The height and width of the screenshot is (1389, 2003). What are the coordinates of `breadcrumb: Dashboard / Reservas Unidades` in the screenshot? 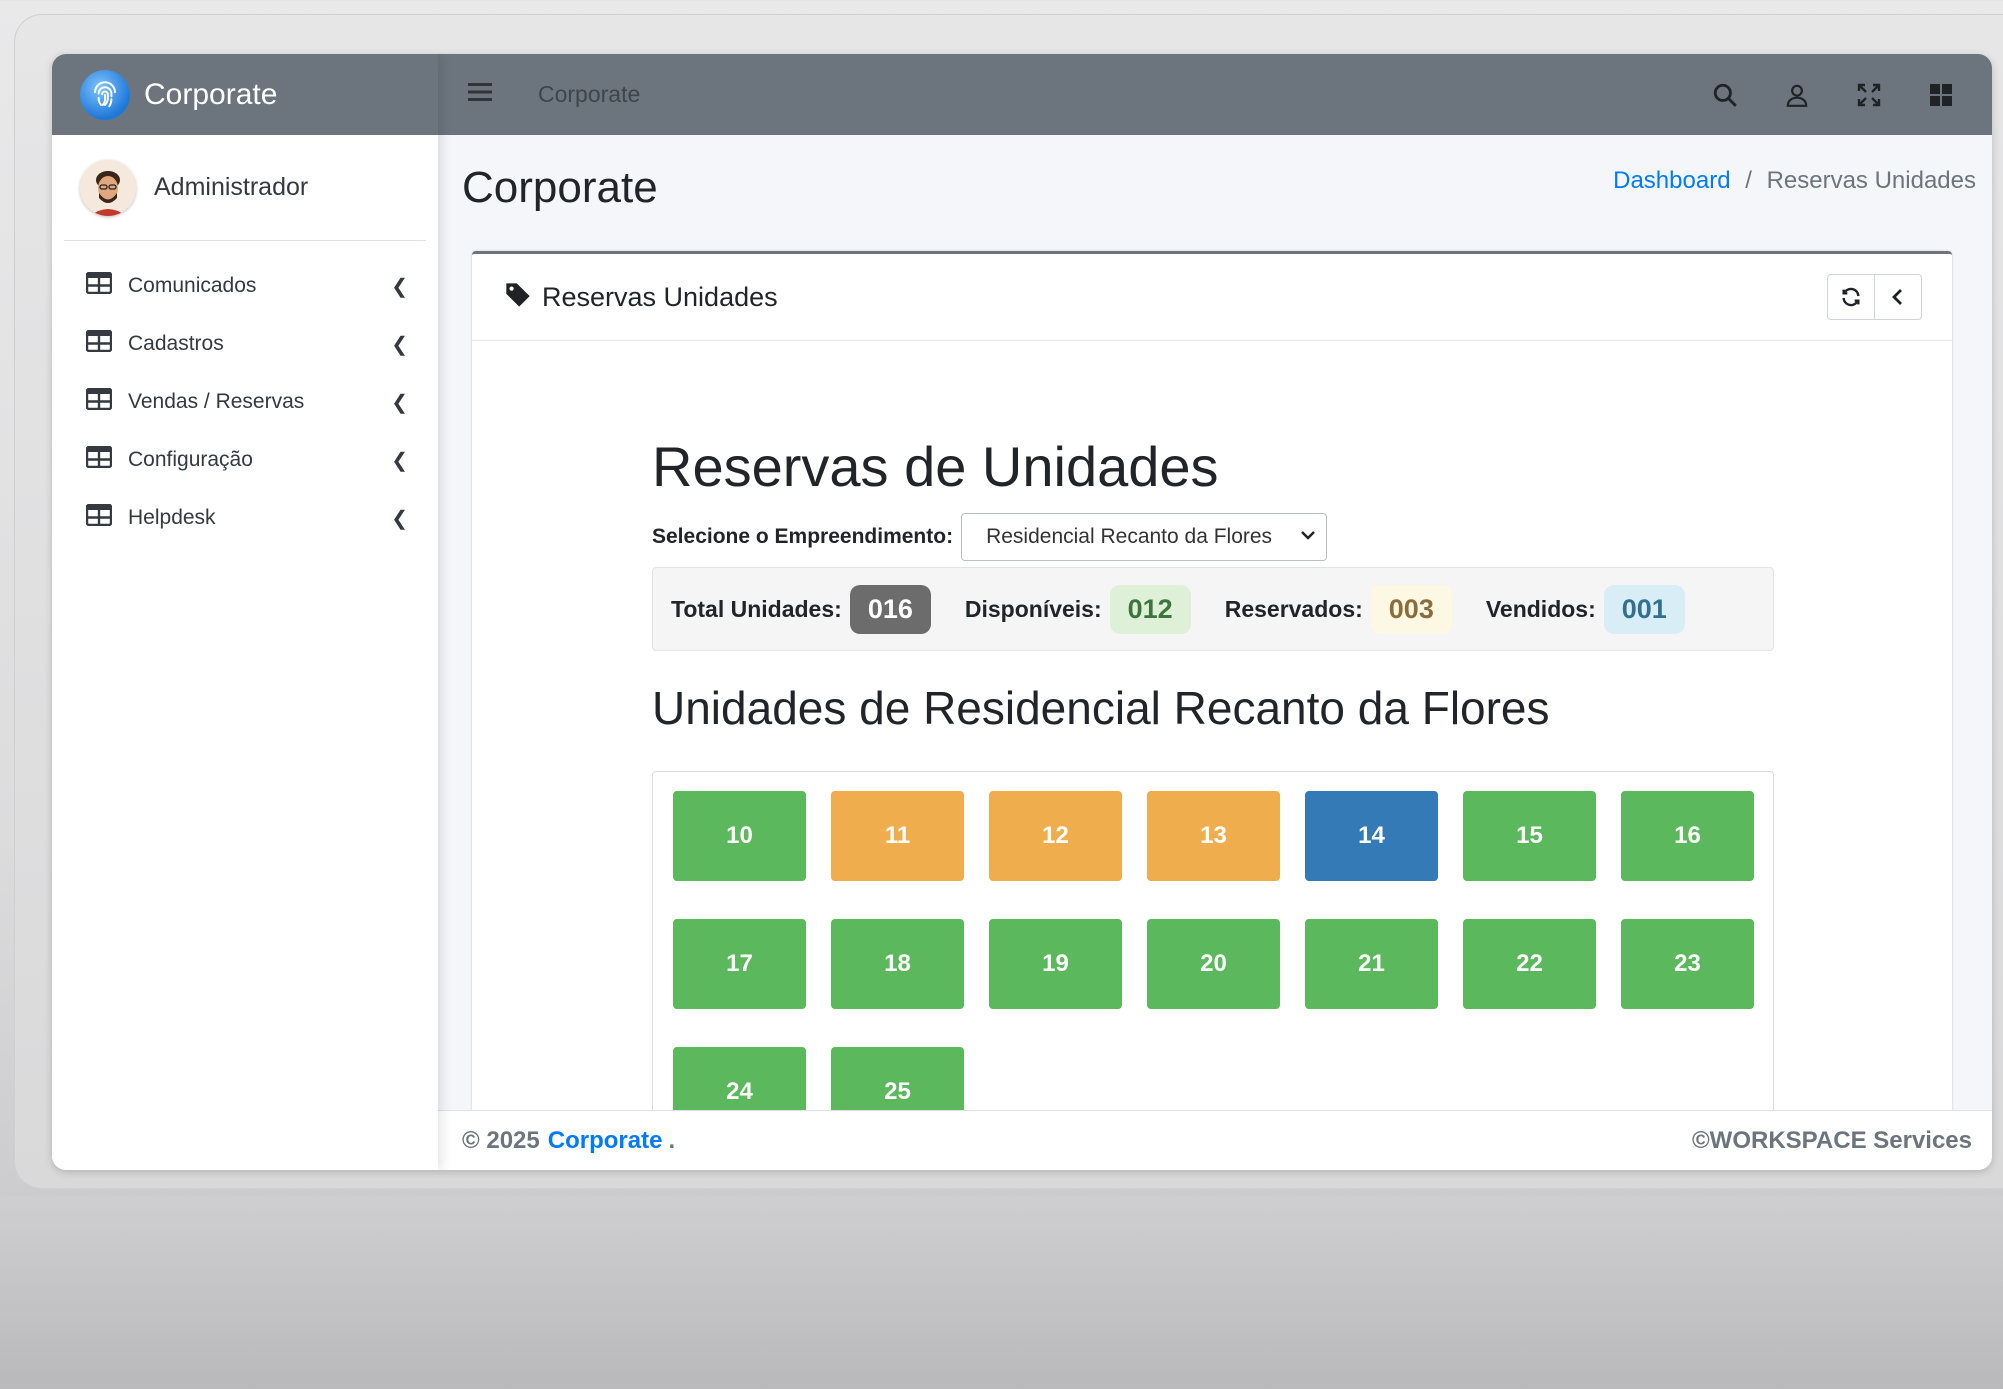 It's located at (1794, 181).